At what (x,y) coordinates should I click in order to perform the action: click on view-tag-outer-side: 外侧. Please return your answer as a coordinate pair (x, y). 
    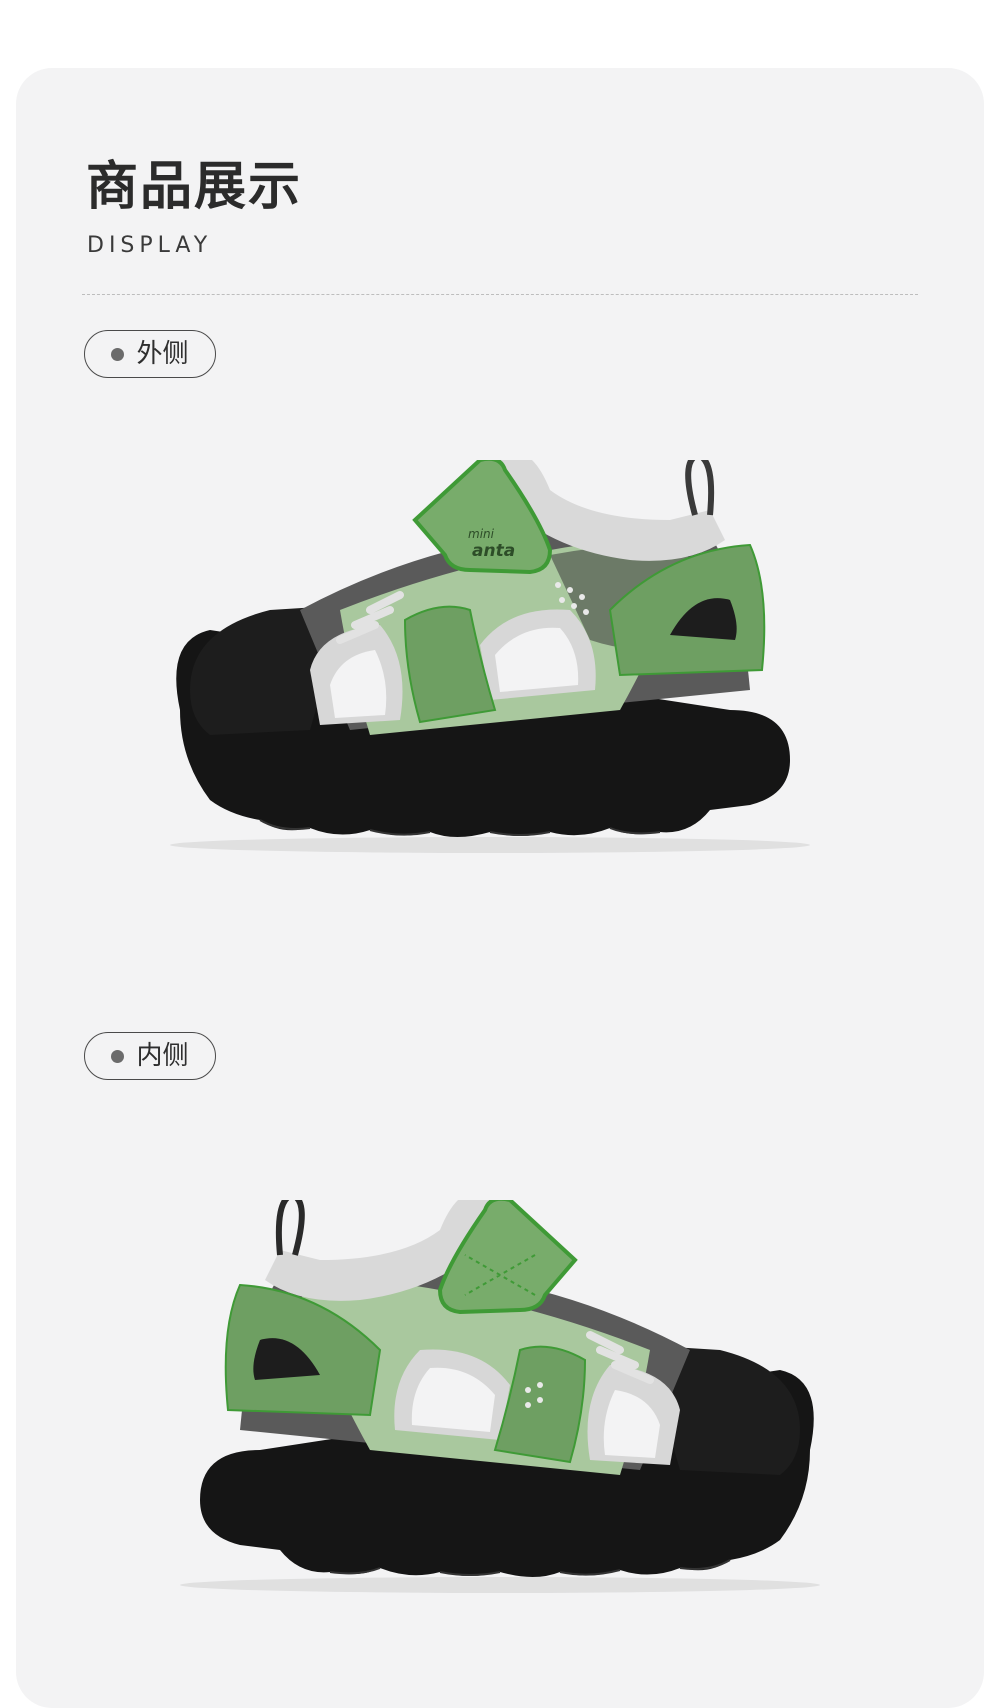
    Looking at the image, I should click on (150, 354).